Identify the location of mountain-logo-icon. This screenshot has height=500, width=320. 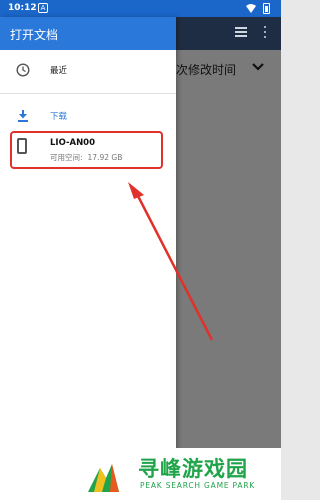
(103, 478).